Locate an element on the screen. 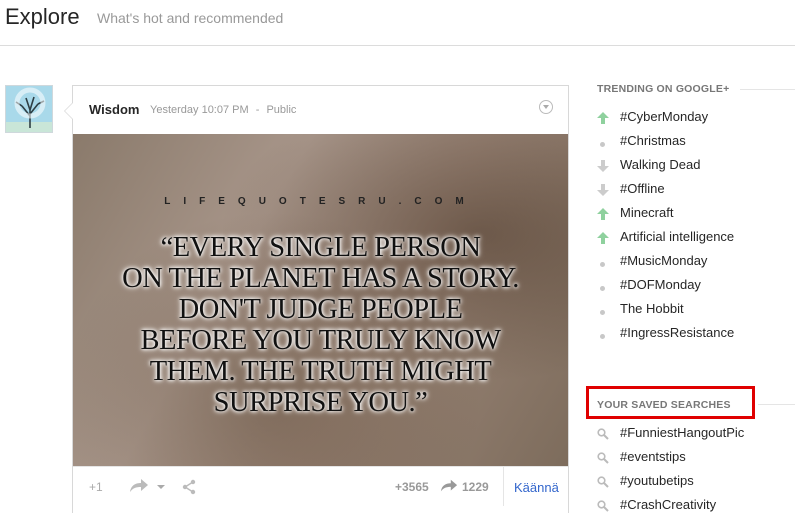  trending-item-label: #MusicMonday is located at coordinates (664, 260).